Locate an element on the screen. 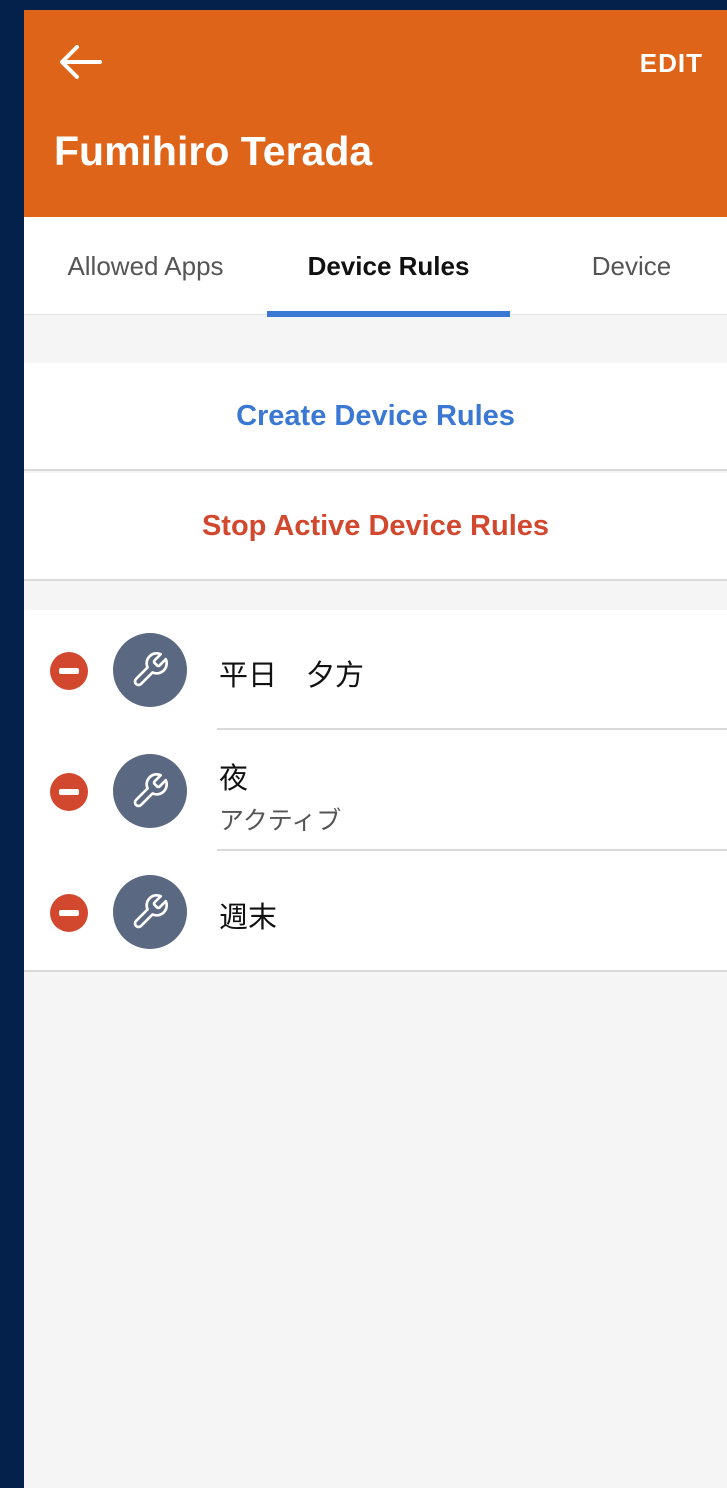  rule-name: 平日 夕方 is located at coordinates (292, 676).